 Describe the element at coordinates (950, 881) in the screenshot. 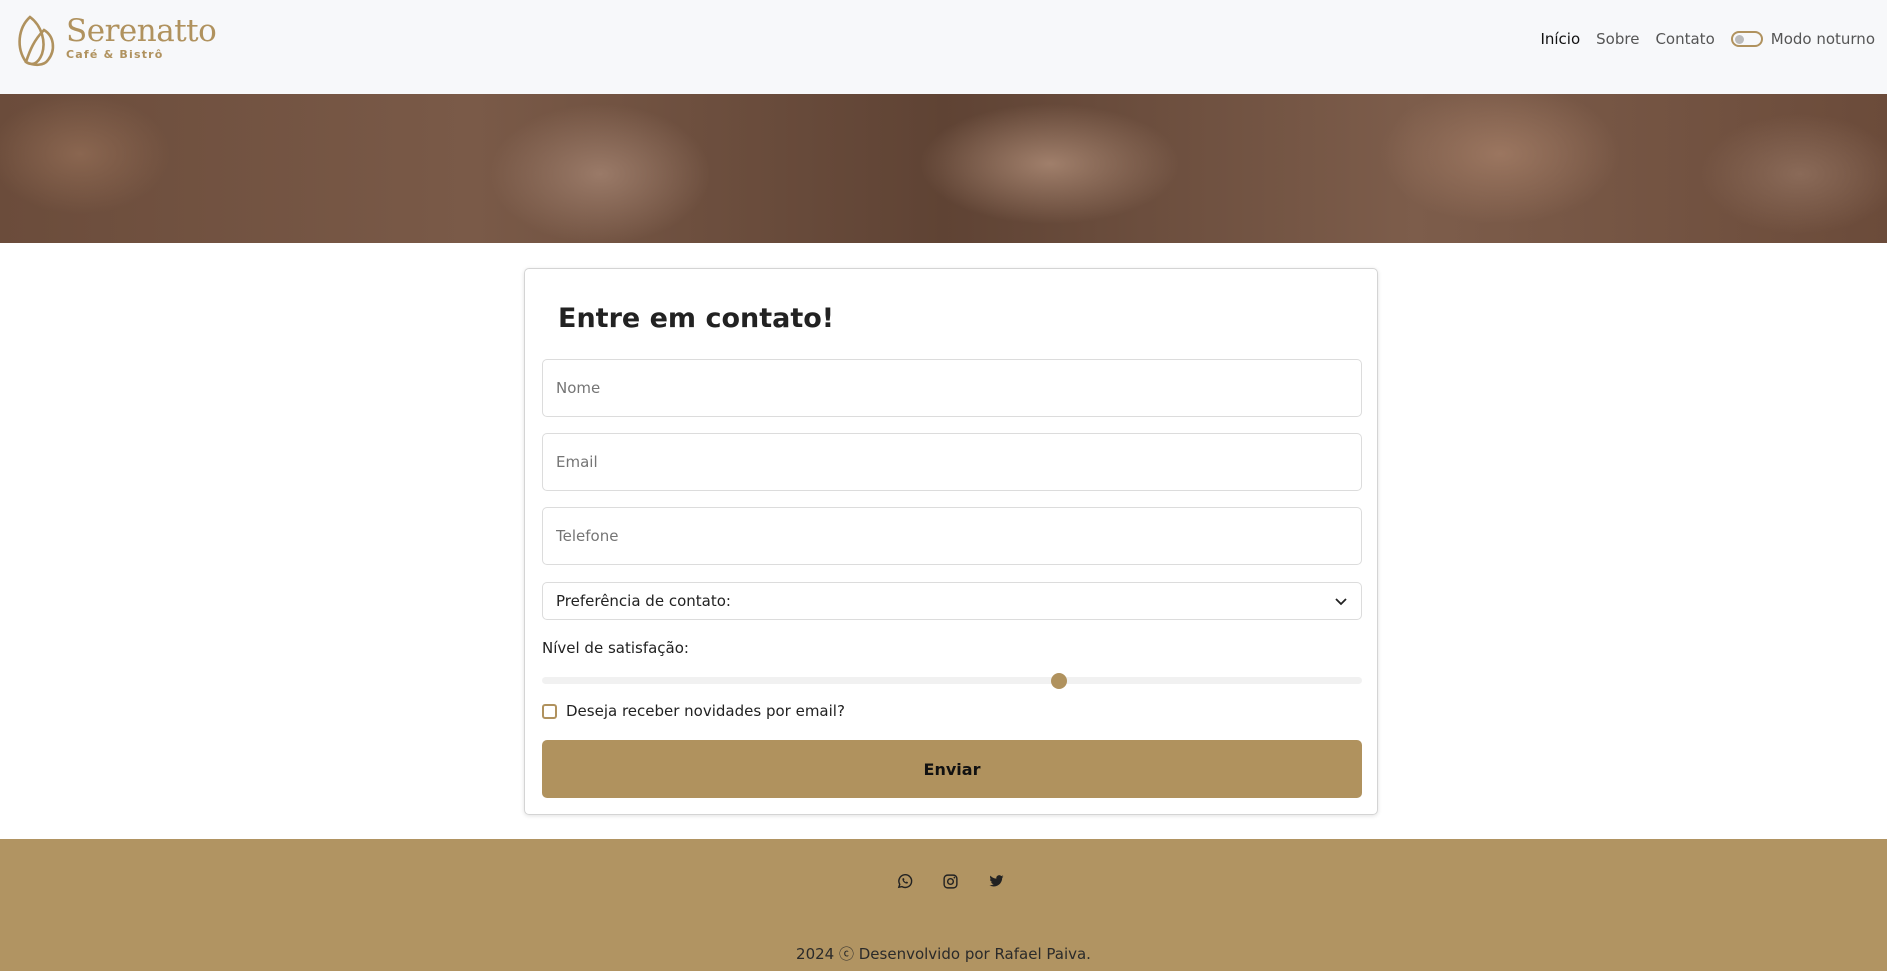

I see `instagram-icon` at that location.